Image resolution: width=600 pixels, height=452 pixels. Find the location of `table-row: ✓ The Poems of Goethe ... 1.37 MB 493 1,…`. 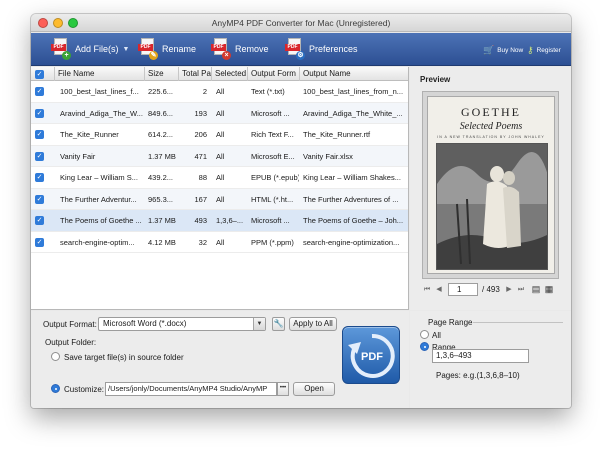

table-row: ✓ The Poems of Goethe ... 1.37 MB 493 1,… is located at coordinates (219, 221).